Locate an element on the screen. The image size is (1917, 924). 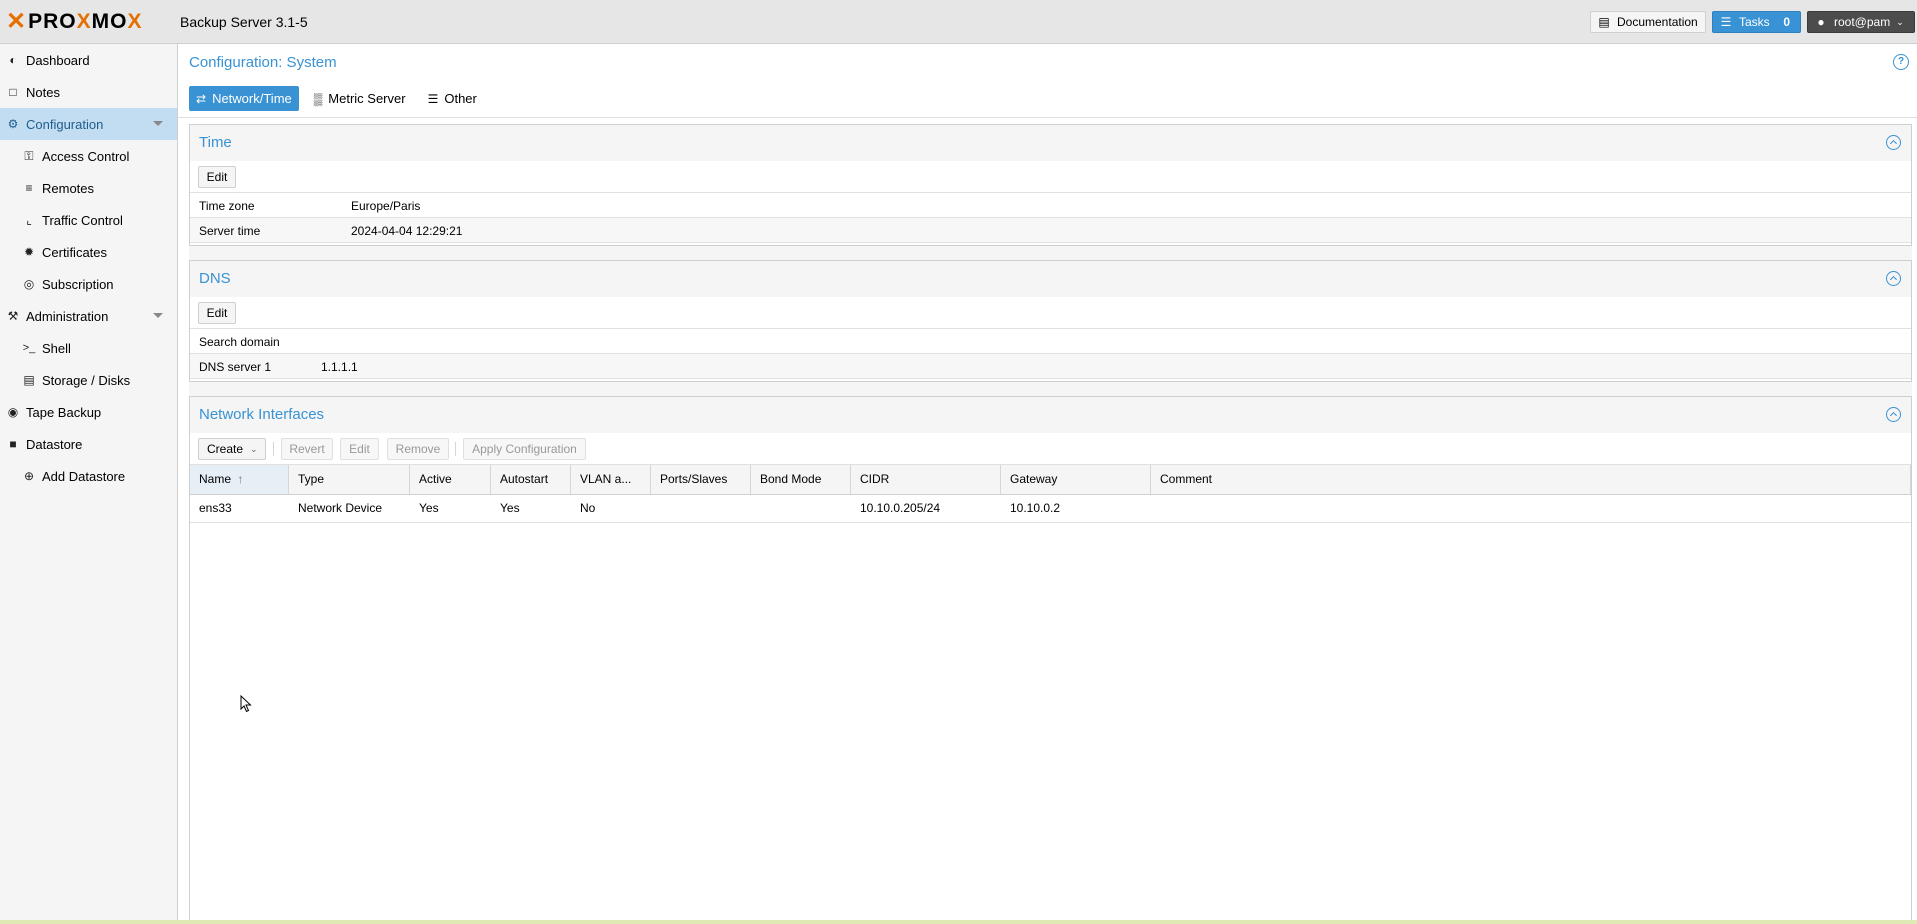
sidebar-item-storage-disks: ▤ Storage / Disks is located at coordinates (88, 380).